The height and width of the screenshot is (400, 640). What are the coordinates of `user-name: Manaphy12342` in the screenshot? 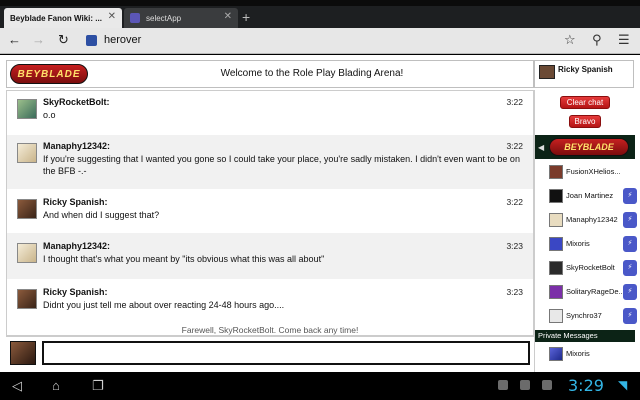 It's located at (592, 219).